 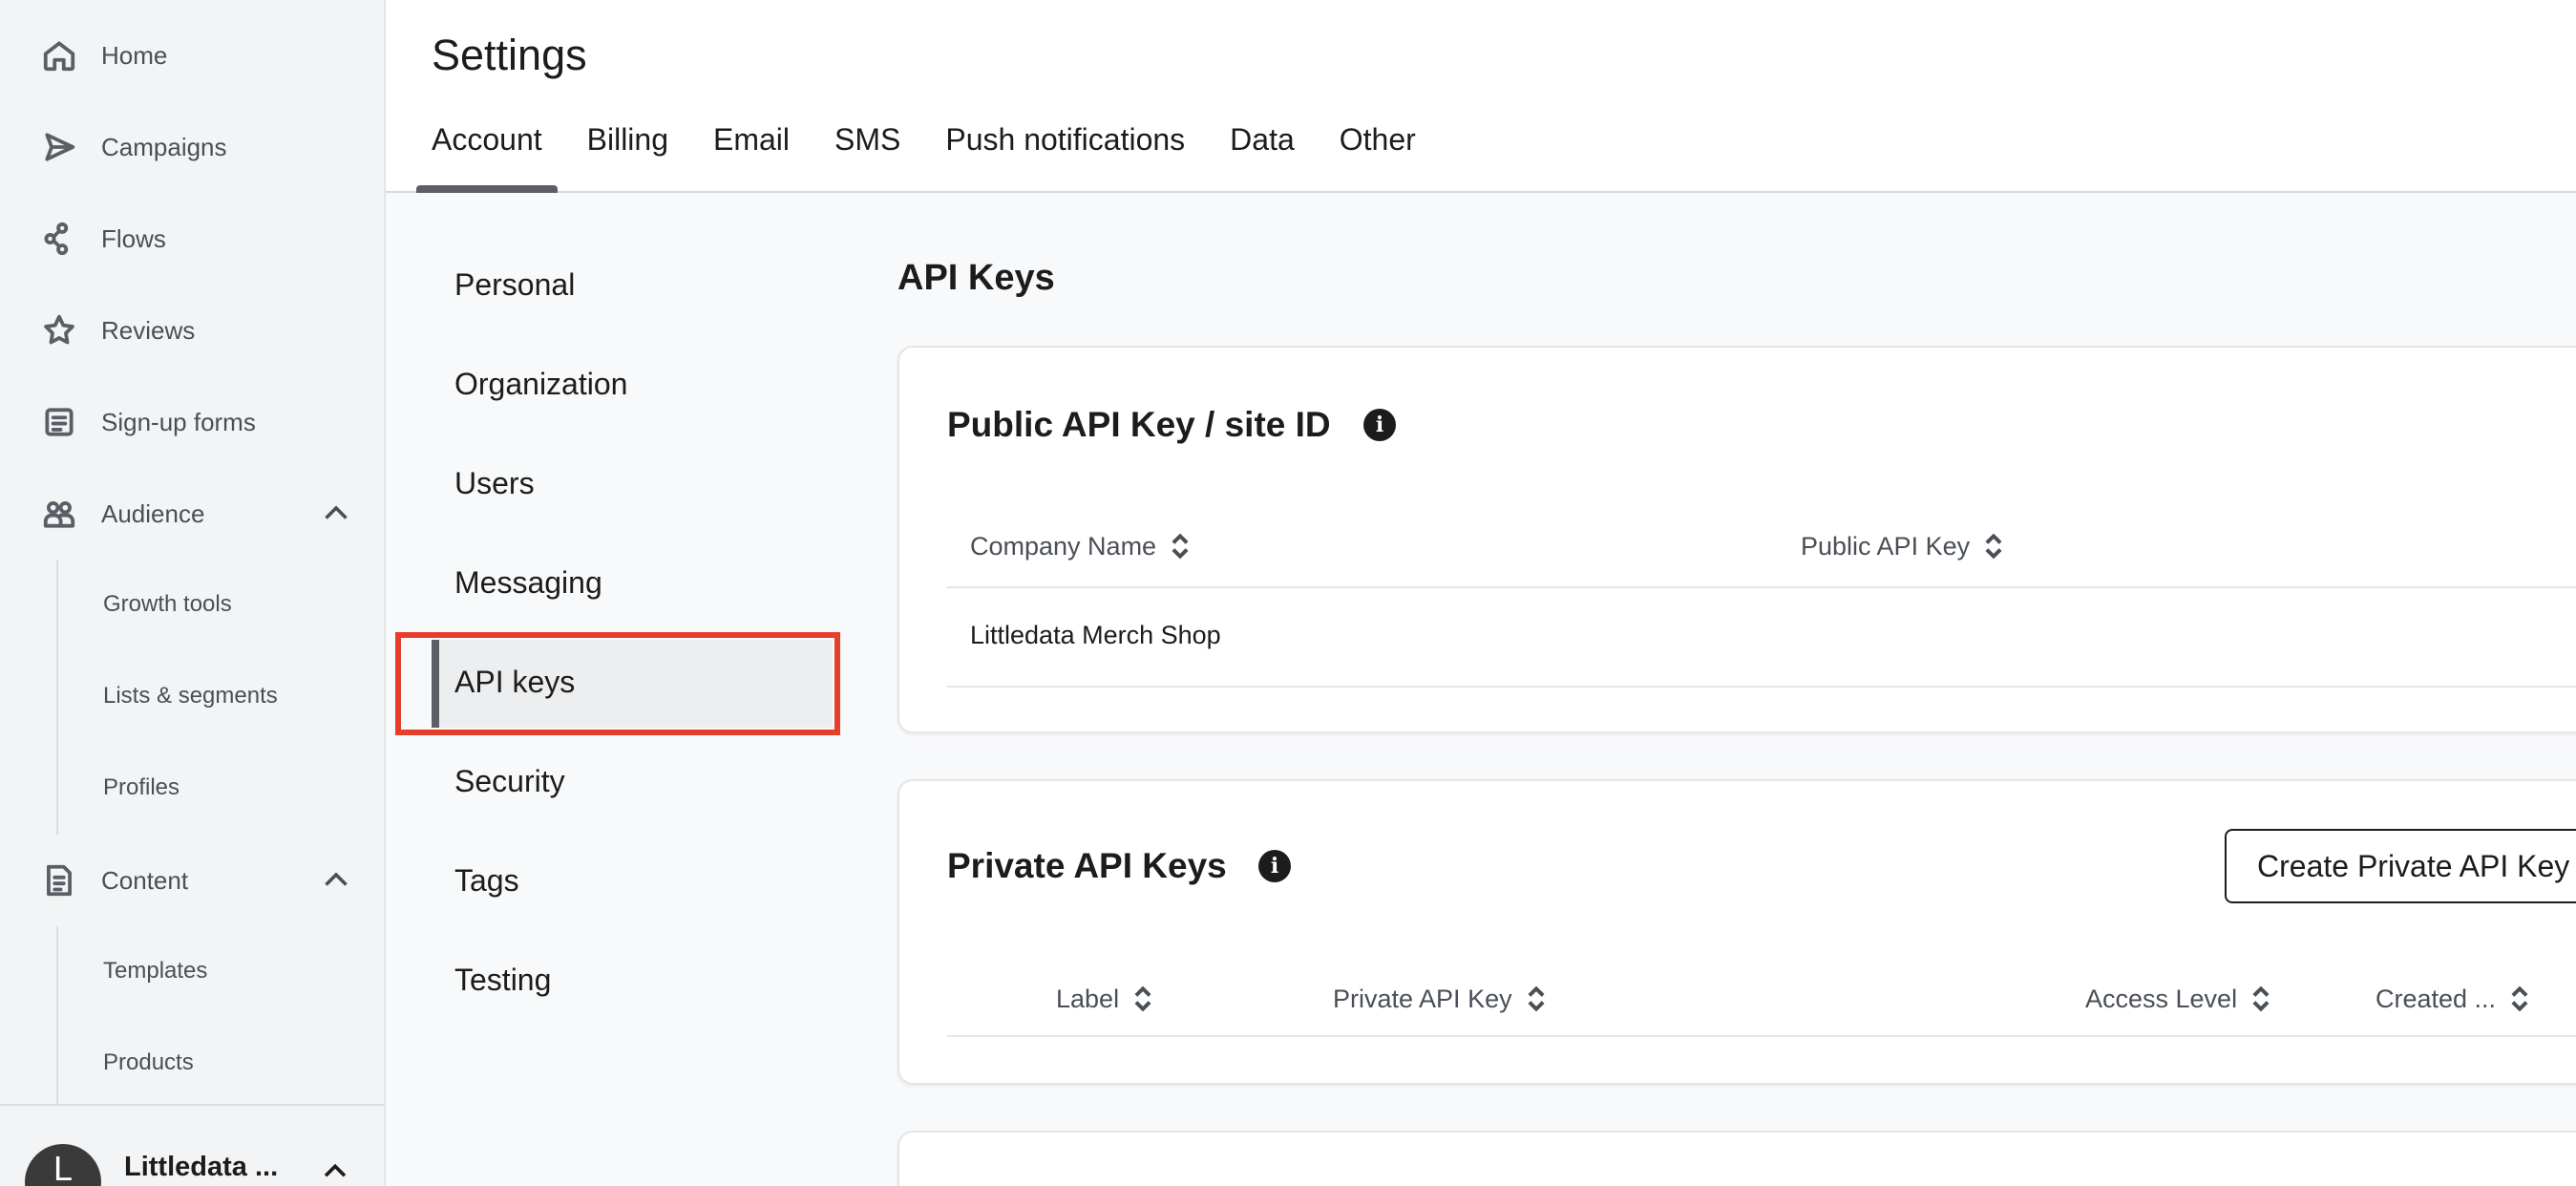 What do you see at coordinates (63, 1165) in the screenshot?
I see `avatar: L` at bounding box center [63, 1165].